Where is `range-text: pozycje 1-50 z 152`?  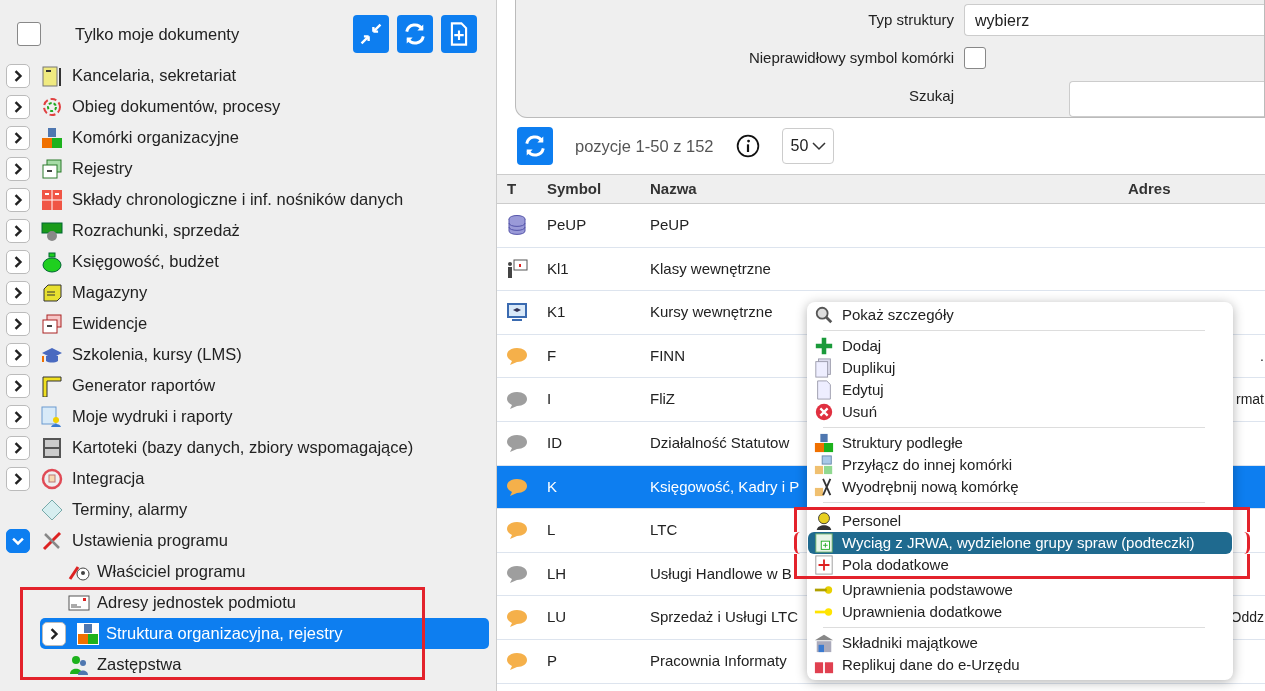
range-text: pozycje 1-50 z 152 is located at coordinates (644, 146).